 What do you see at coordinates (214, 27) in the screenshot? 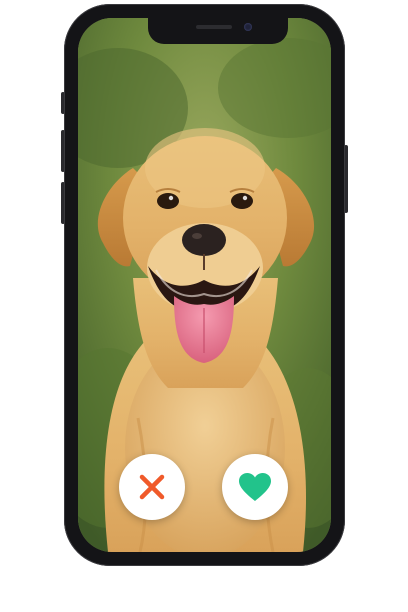
I see `speaker-grille` at bounding box center [214, 27].